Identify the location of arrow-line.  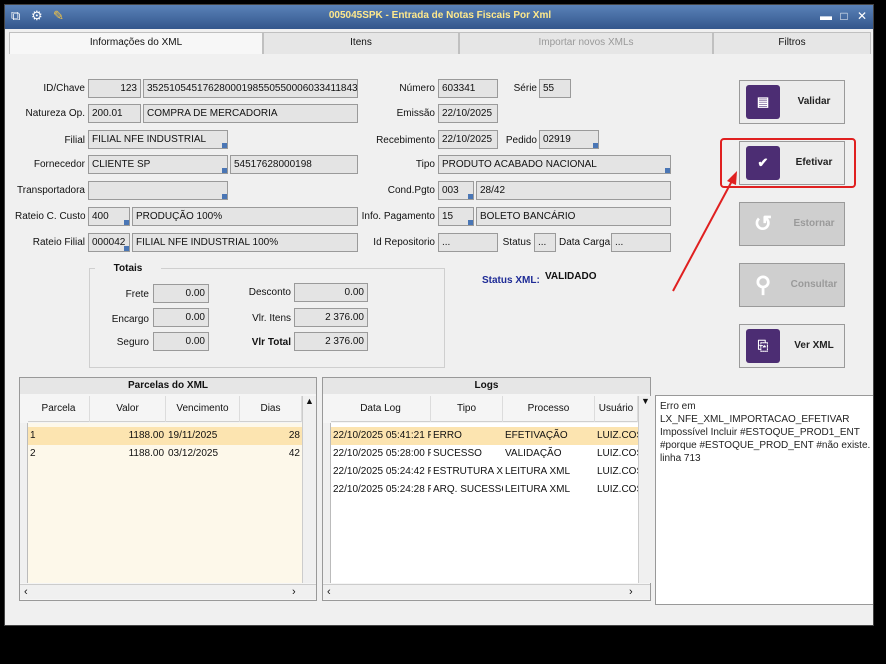
(703, 235).